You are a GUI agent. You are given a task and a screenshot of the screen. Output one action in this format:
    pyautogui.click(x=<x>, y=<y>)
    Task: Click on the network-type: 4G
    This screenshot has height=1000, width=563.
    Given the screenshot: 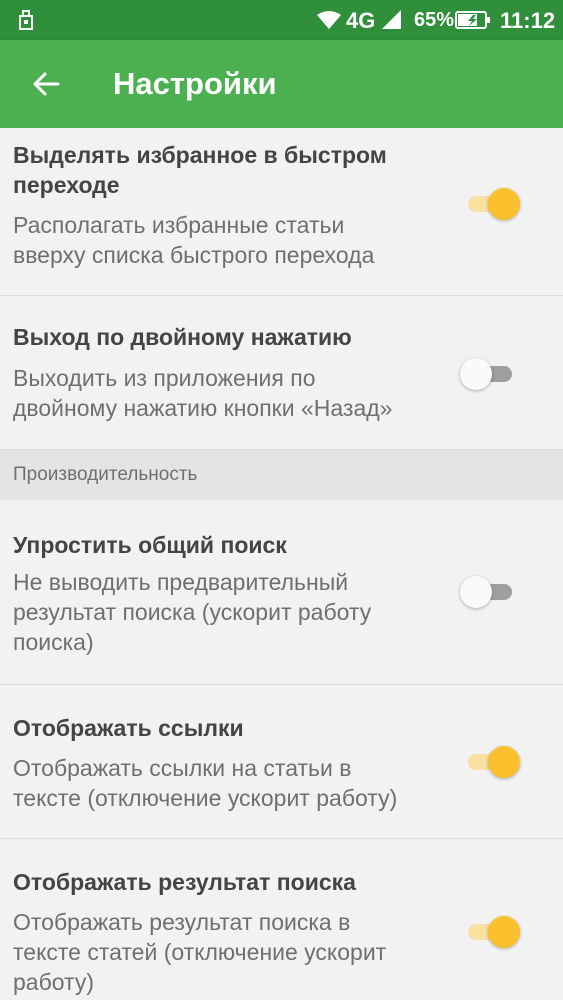 What is the action you would take?
    pyautogui.click(x=361, y=20)
    